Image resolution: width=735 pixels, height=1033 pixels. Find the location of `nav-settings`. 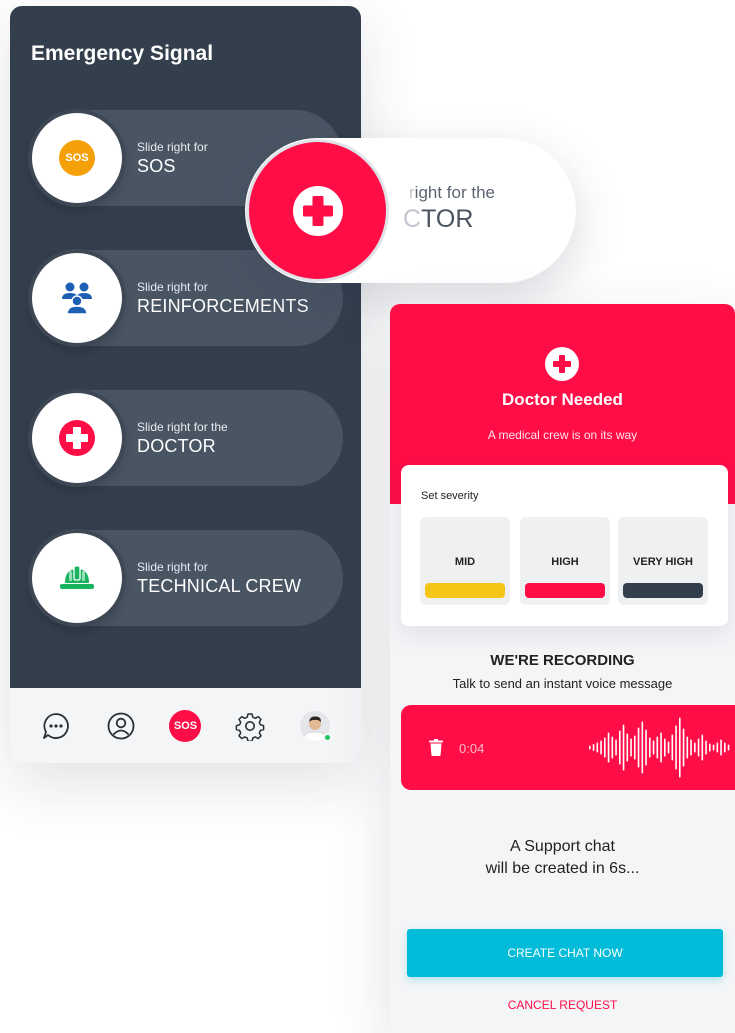

nav-settings is located at coordinates (250, 726).